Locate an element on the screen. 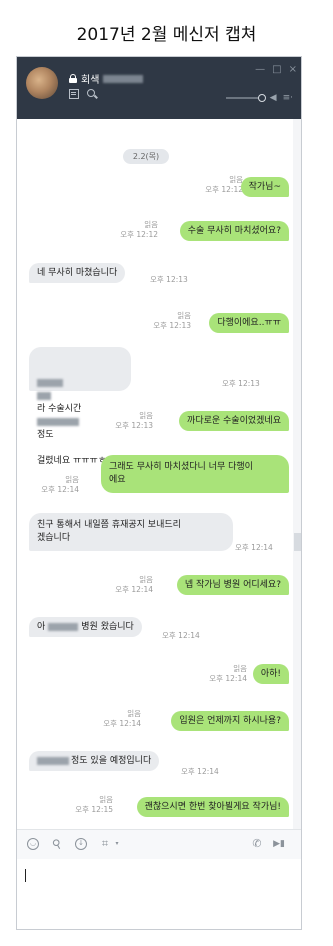 This screenshot has width=333, height=946. message-bubble-out: 괜찮으시면 한번 찾아뵐게요 작가님! is located at coordinates (212, 807).